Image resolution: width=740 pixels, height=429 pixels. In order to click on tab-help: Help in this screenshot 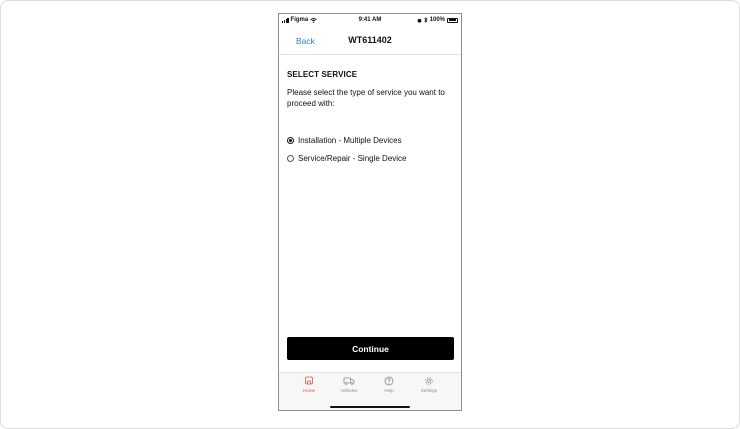, I will do `click(389, 384)`.